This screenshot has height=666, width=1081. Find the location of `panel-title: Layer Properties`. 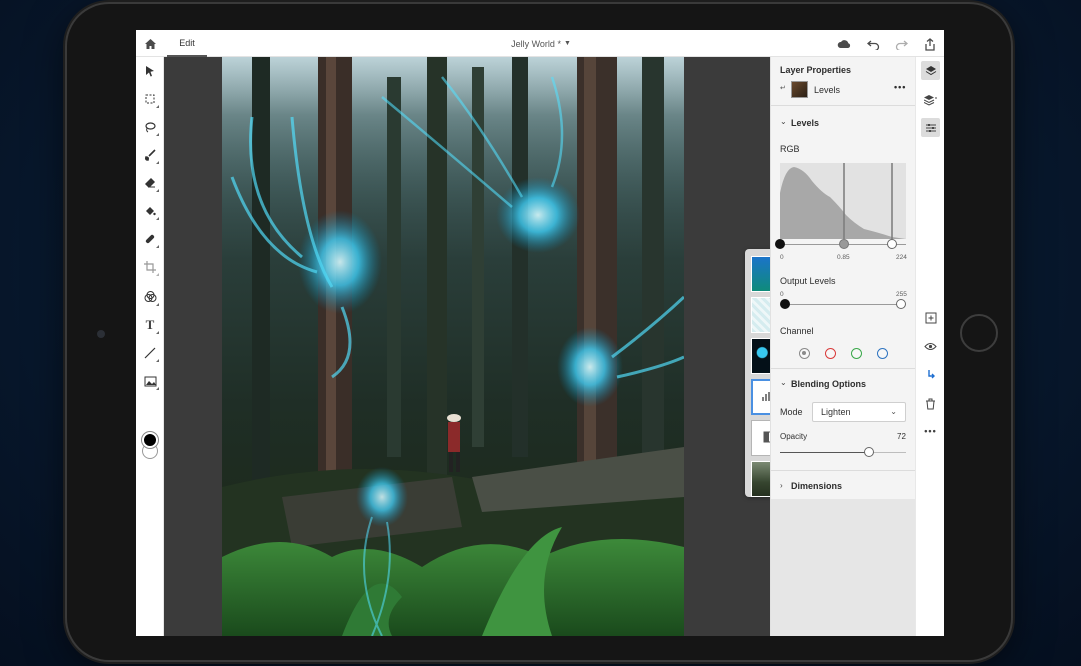

panel-title: Layer Properties is located at coordinates (816, 70).